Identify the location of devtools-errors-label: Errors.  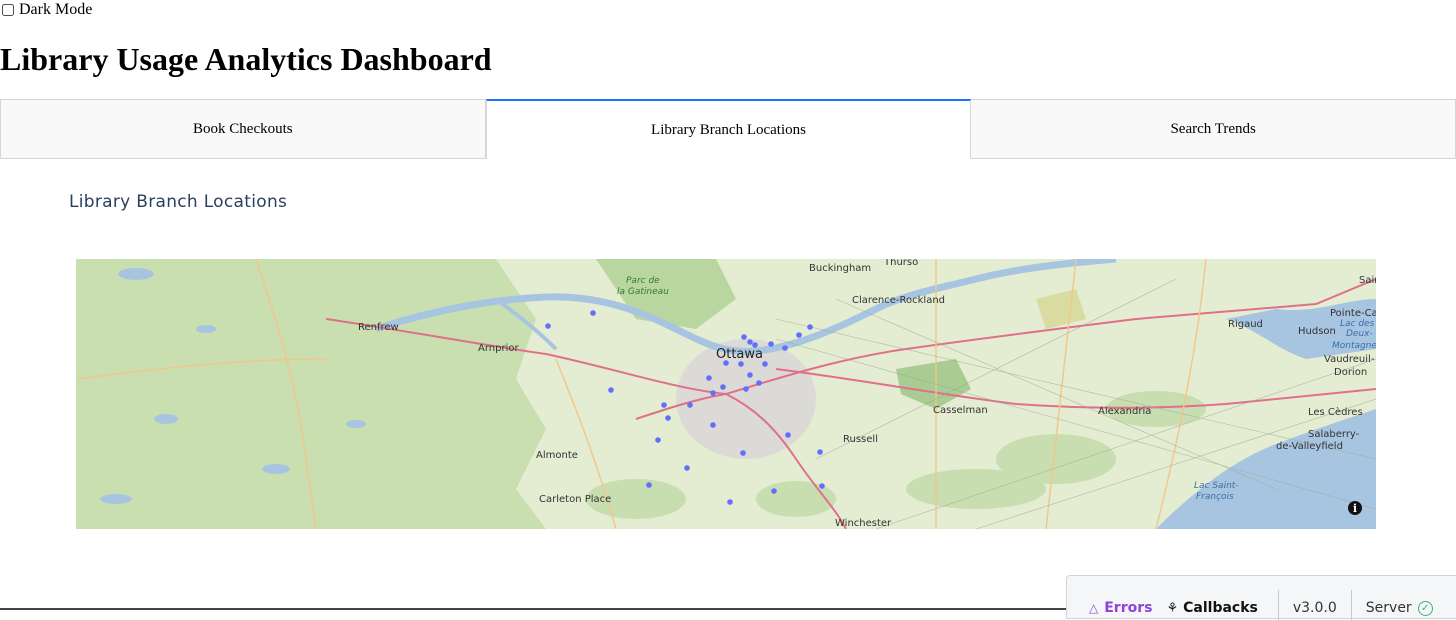
(1128, 608).